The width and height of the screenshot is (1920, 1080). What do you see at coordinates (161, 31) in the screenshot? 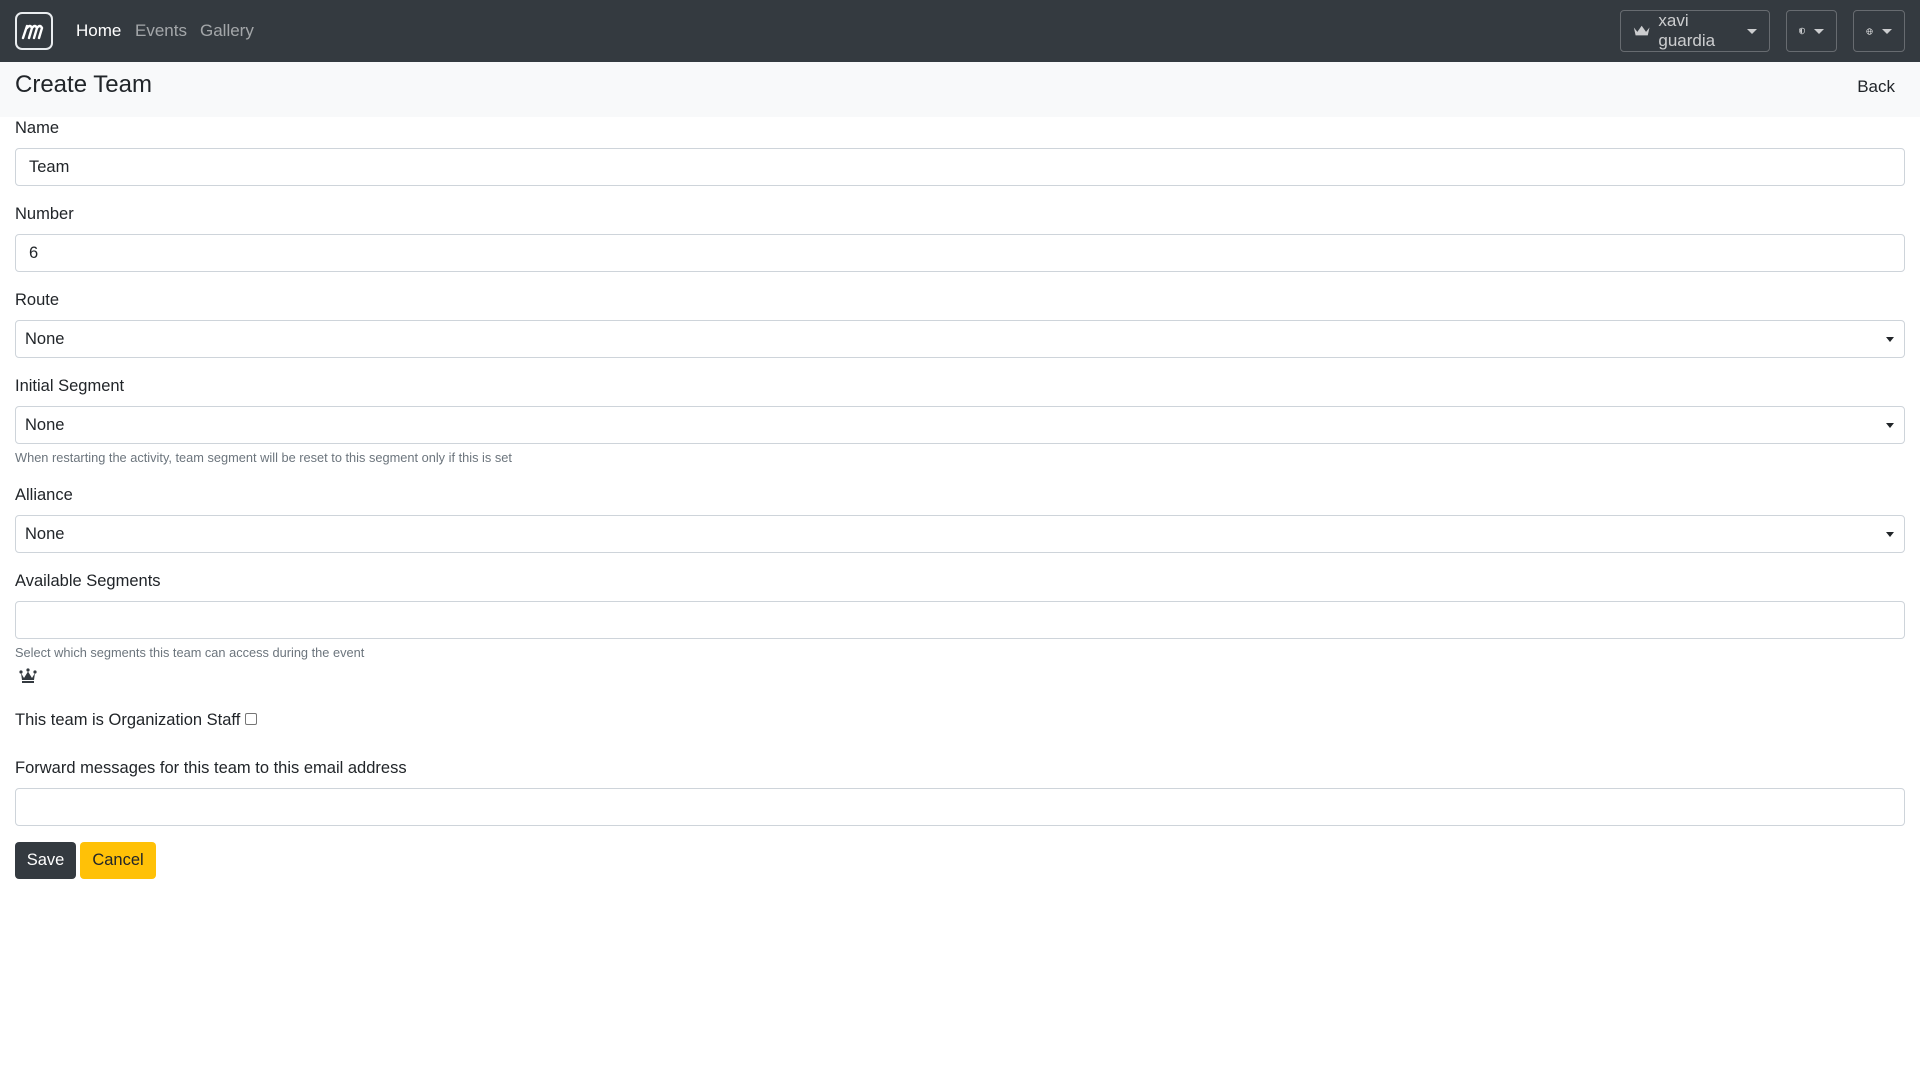
I see `nav-events-link: Events` at bounding box center [161, 31].